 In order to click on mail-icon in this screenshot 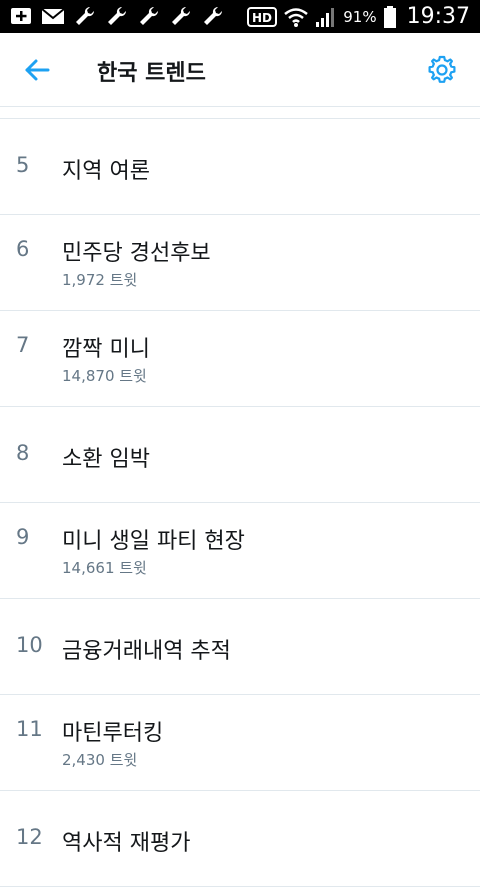, I will do `click(53, 16)`.